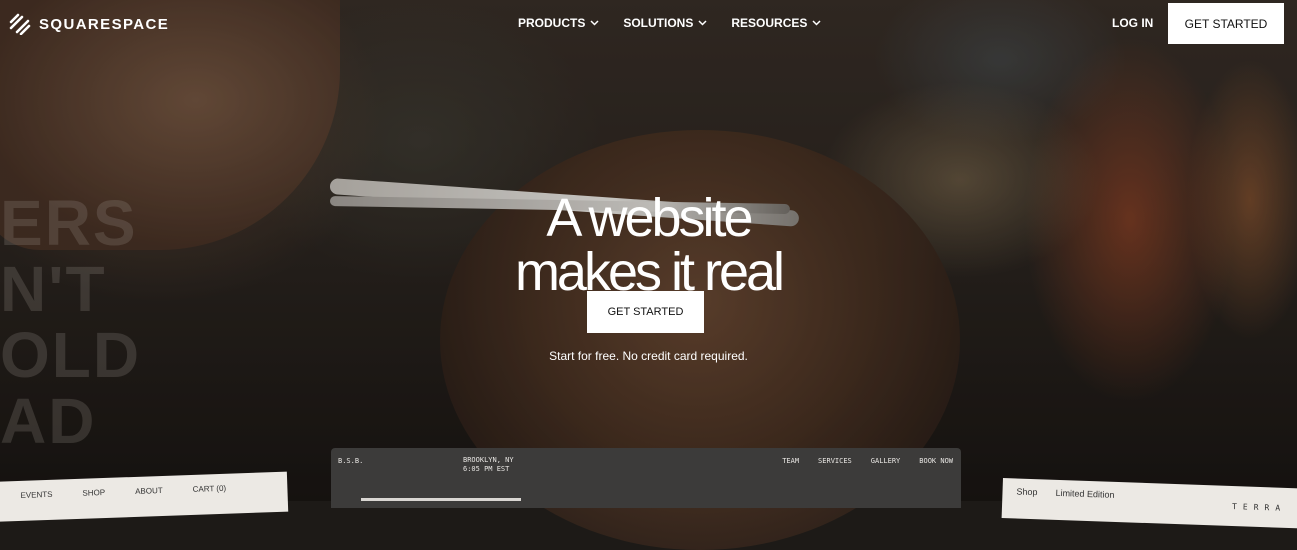  I want to click on preview-nav: TEAM SERVICES GALLERY BOOK NOW, so click(867, 461).